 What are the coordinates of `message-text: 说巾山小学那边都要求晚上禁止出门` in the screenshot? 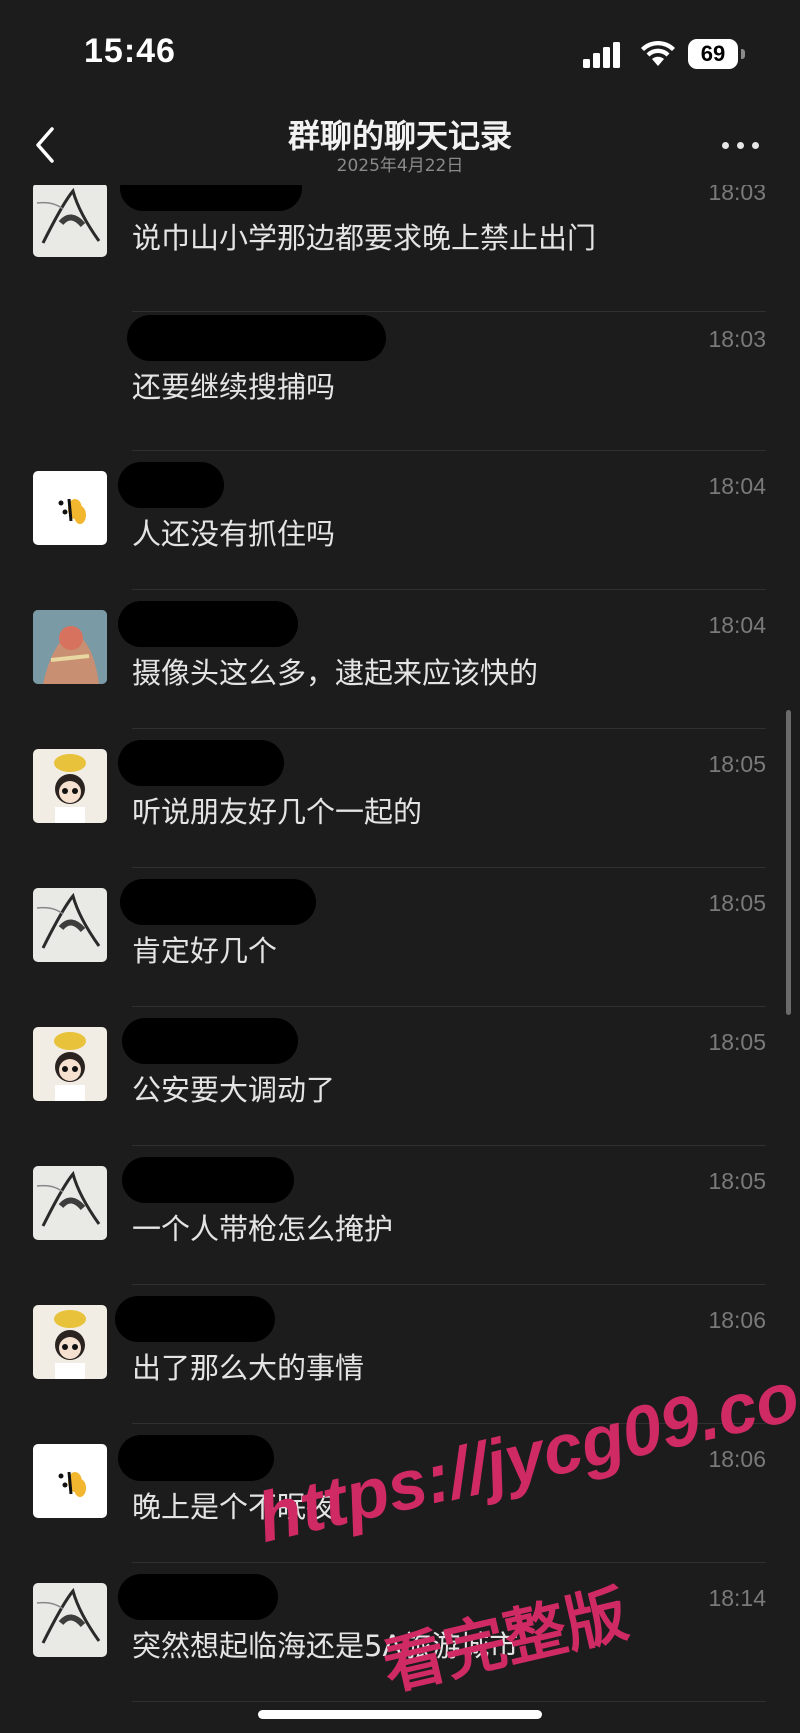 It's located at (364, 238).